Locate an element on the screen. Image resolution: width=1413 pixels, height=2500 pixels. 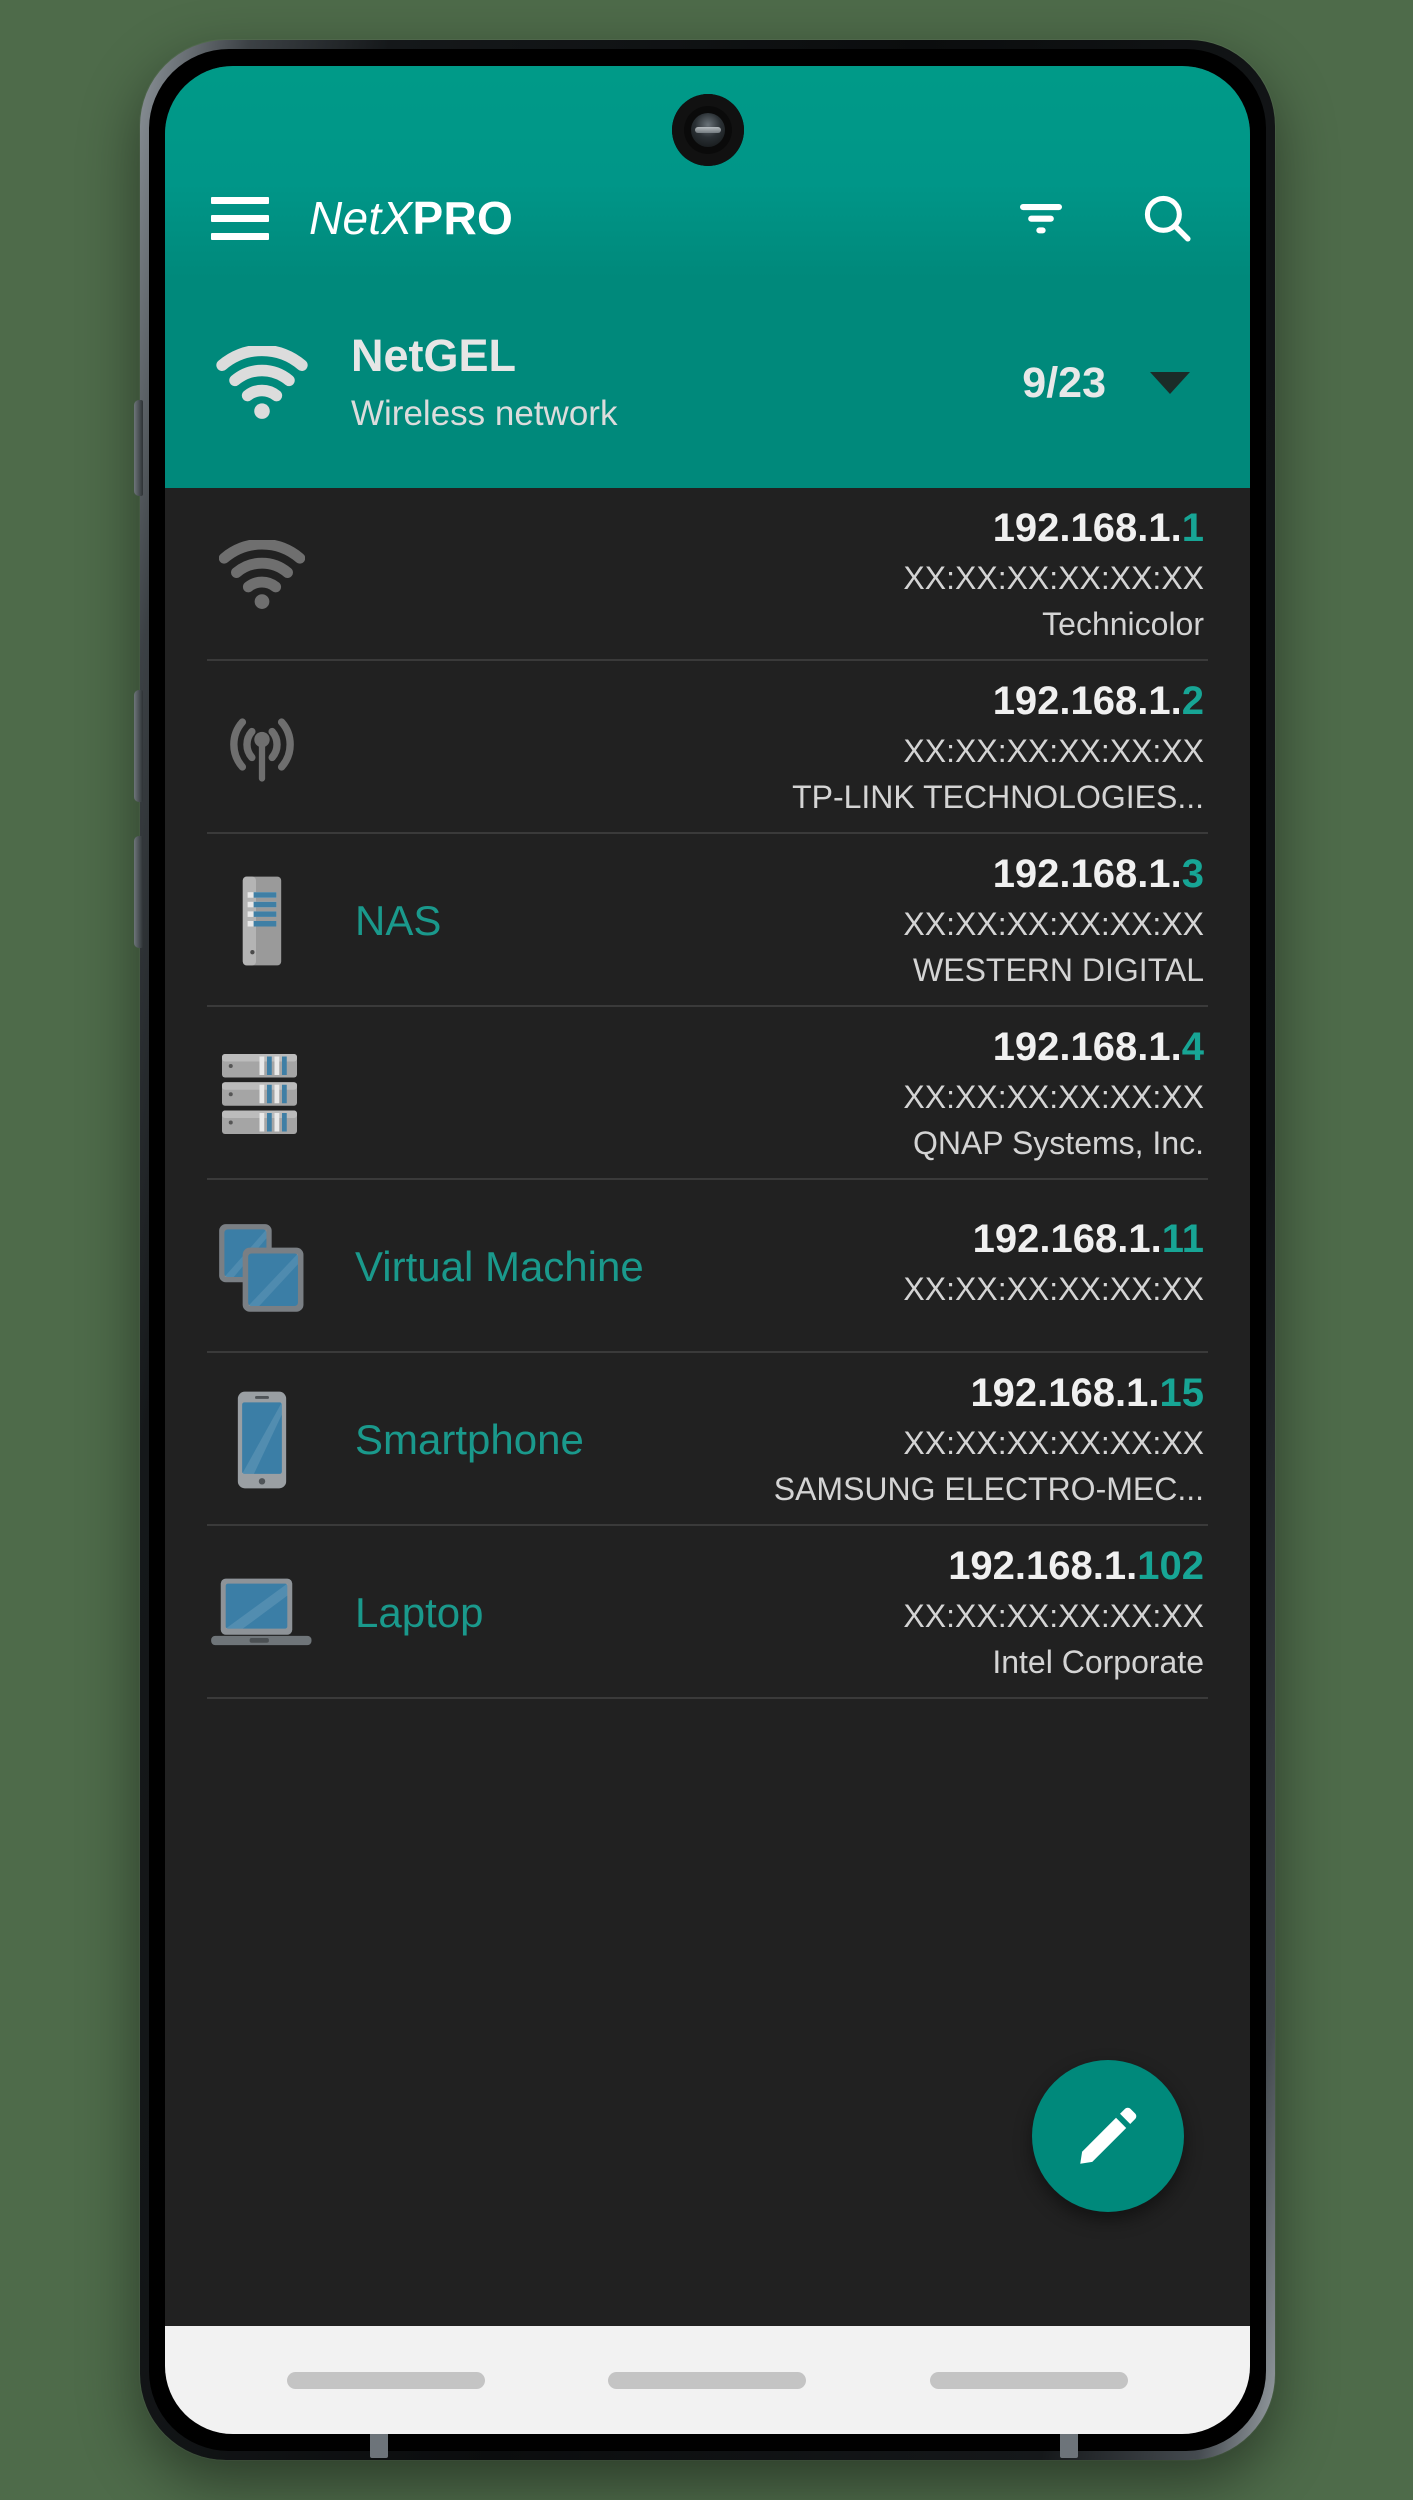
device-label: Smartphone is located at coordinates (469, 1439).